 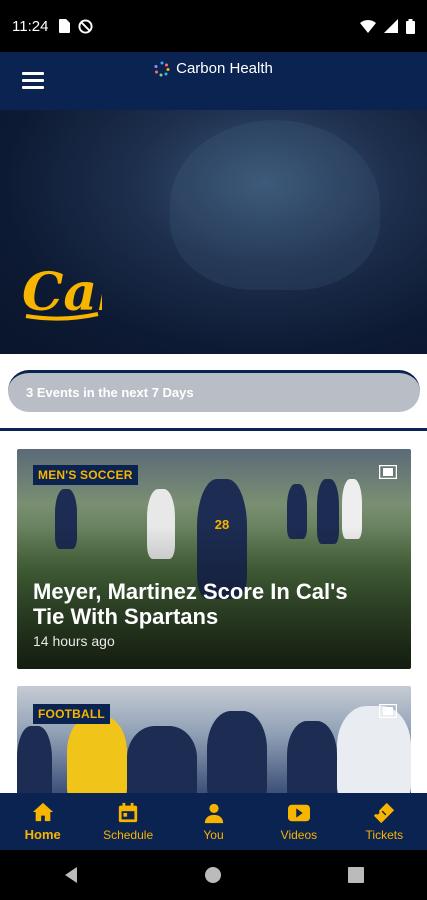 What do you see at coordinates (298, 821) in the screenshot?
I see `nav-item-videos: Videos` at bounding box center [298, 821].